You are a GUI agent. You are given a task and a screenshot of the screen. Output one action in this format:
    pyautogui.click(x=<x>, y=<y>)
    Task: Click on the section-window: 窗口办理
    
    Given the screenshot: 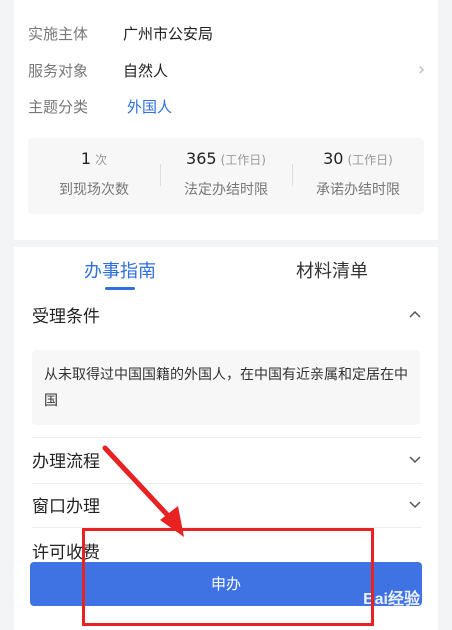 What is the action you would take?
    pyautogui.click(x=227, y=504)
    